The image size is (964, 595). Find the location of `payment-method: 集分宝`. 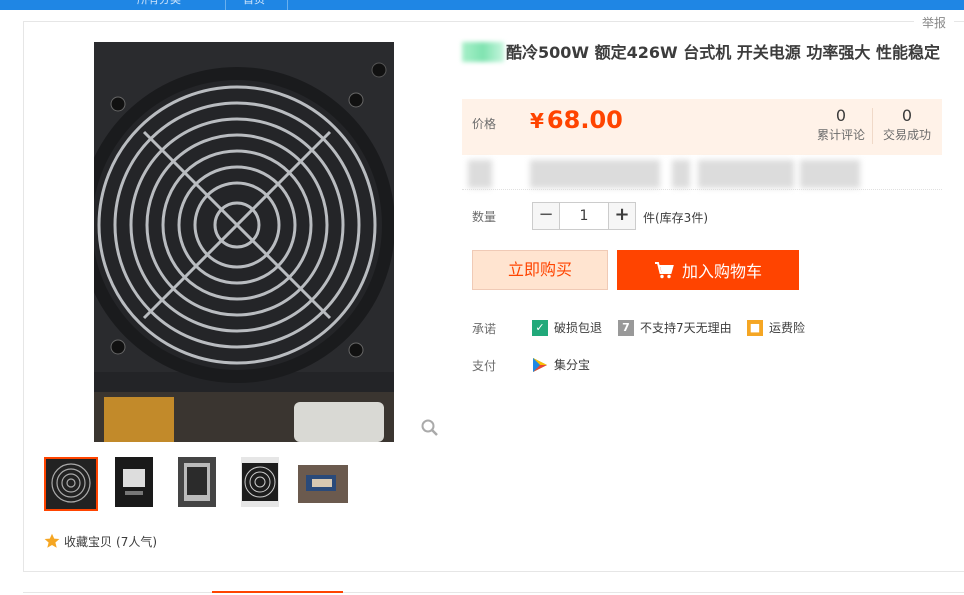

payment-method: 集分宝 is located at coordinates (561, 364).